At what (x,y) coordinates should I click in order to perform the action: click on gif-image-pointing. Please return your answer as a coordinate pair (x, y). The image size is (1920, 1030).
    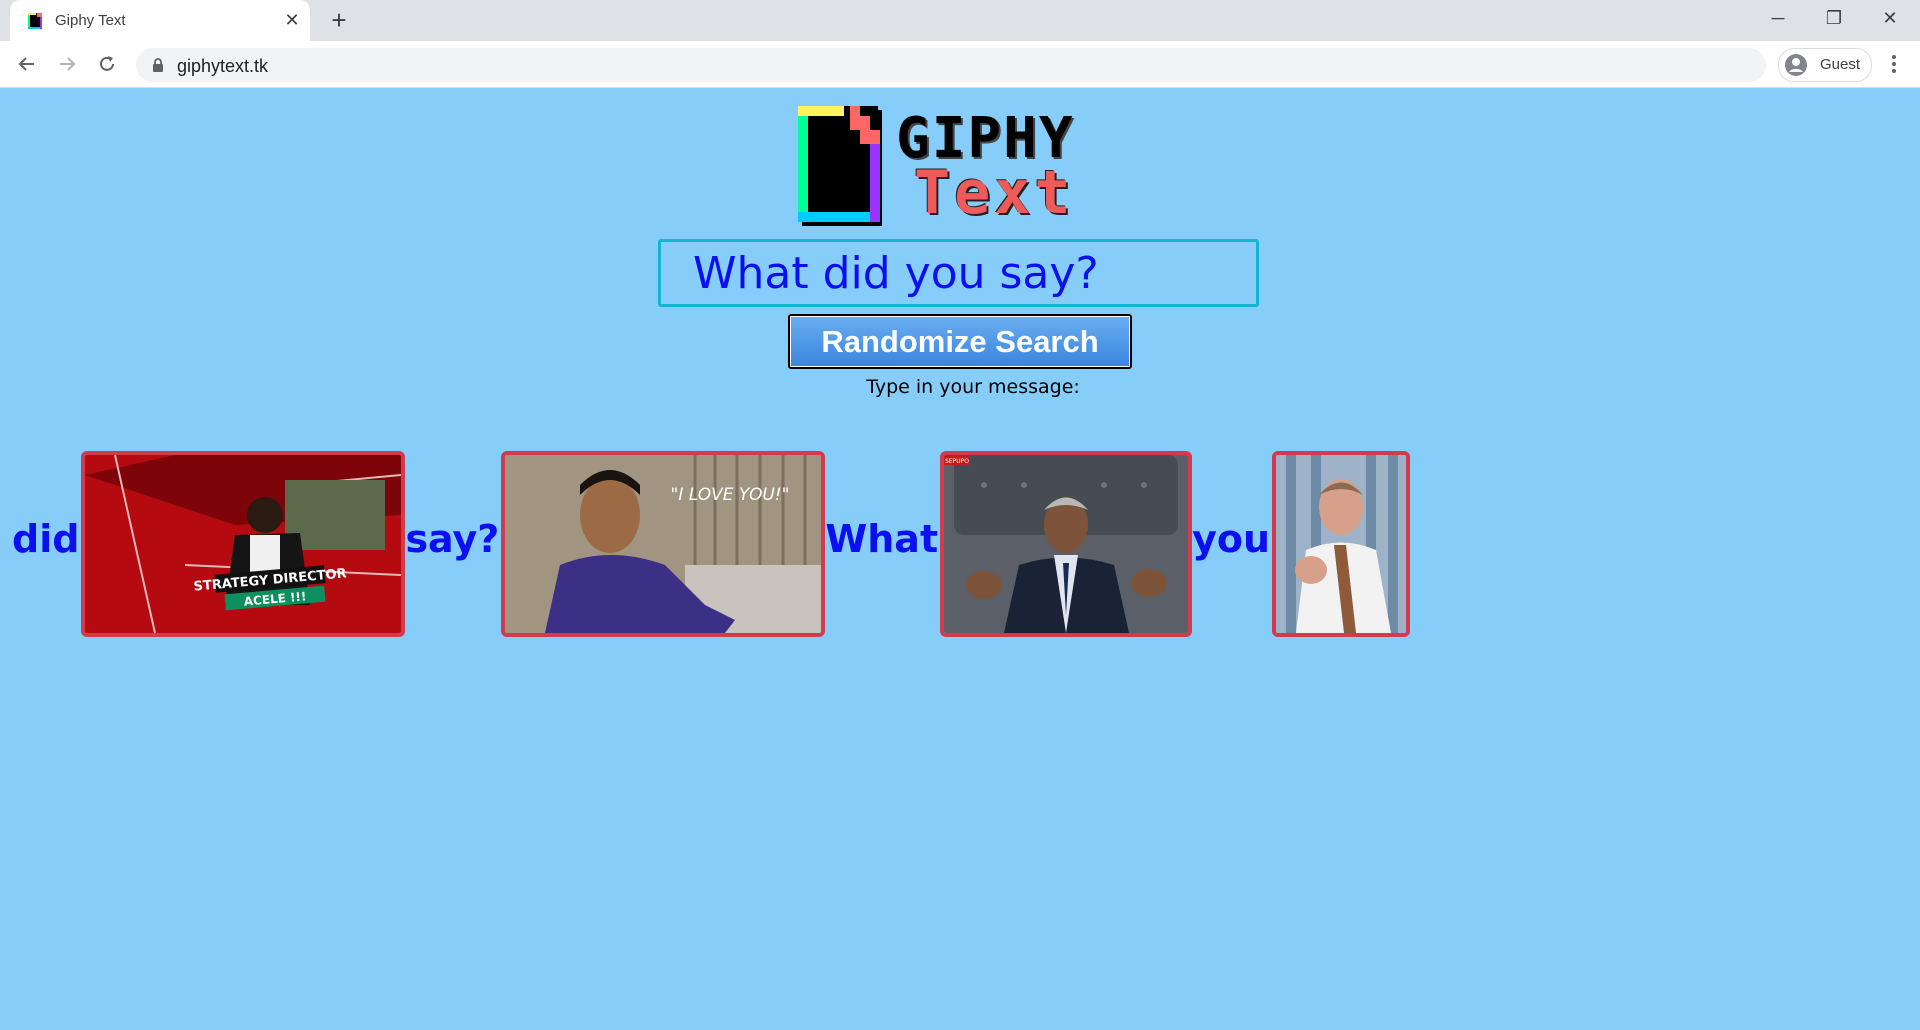
    Looking at the image, I should click on (1341, 544).